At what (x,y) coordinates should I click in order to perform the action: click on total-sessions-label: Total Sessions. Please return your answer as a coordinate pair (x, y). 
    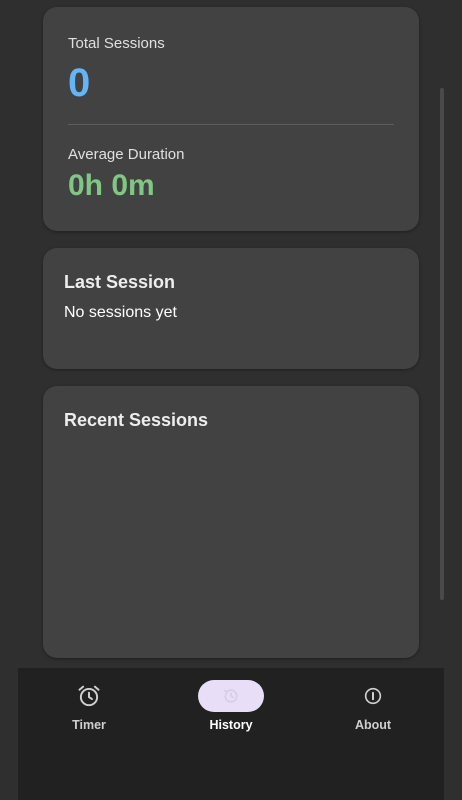
    Looking at the image, I should click on (116, 43).